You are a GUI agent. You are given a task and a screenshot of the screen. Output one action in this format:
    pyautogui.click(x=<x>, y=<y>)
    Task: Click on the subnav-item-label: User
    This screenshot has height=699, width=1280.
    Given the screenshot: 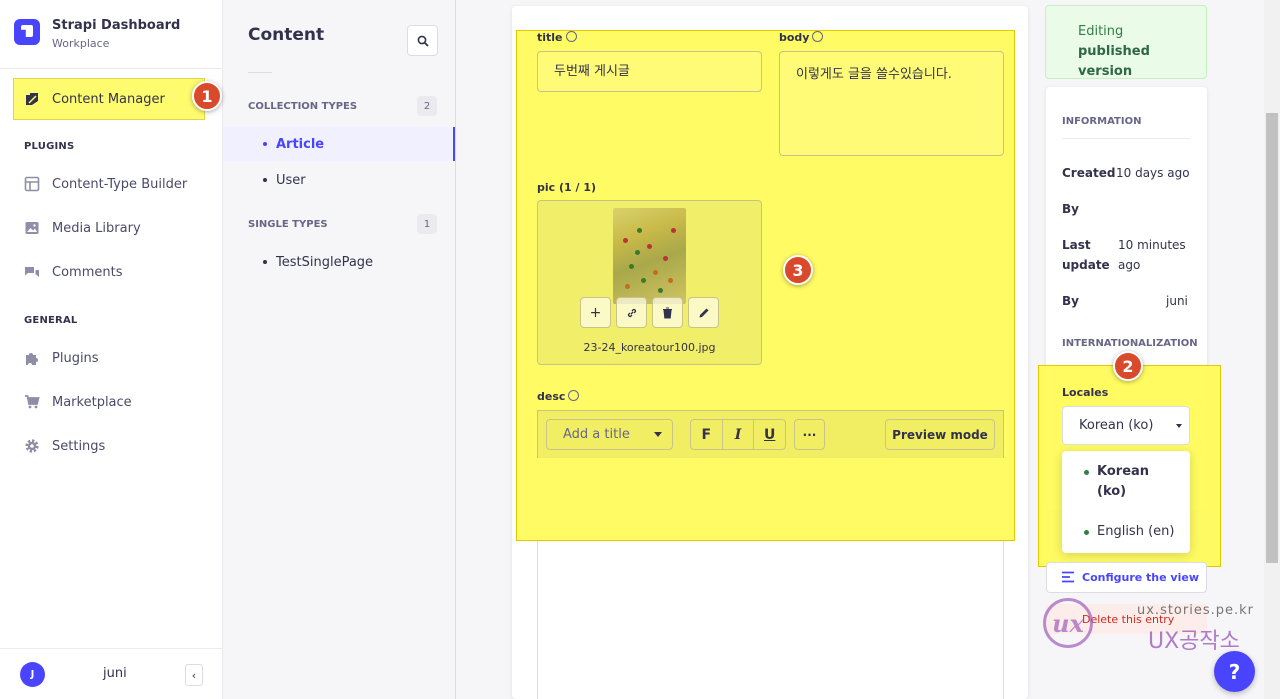 What is the action you would take?
    pyautogui.click(x=291, y=180)
    